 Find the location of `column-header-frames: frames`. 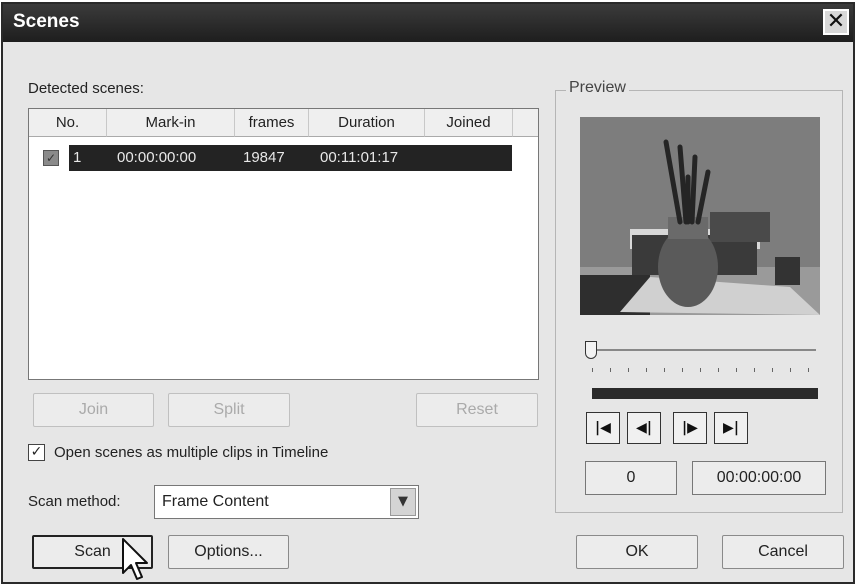

column-header-frames: frames is located at coordinates (272, 123).